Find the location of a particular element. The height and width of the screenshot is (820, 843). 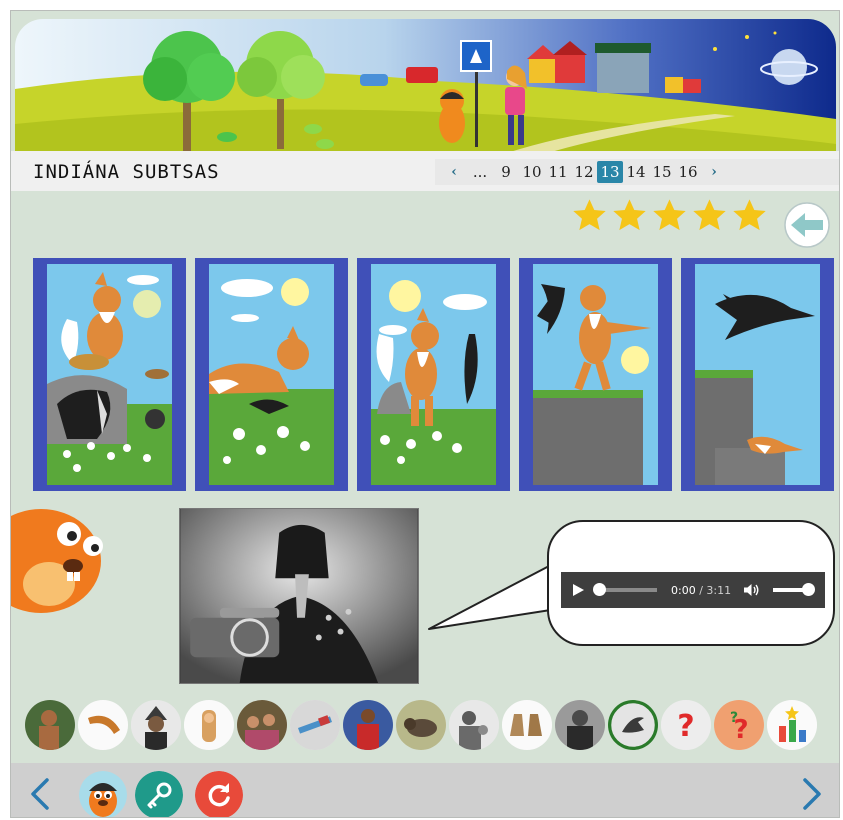

mascot-avatar-button is located at coordinates (103, 794).